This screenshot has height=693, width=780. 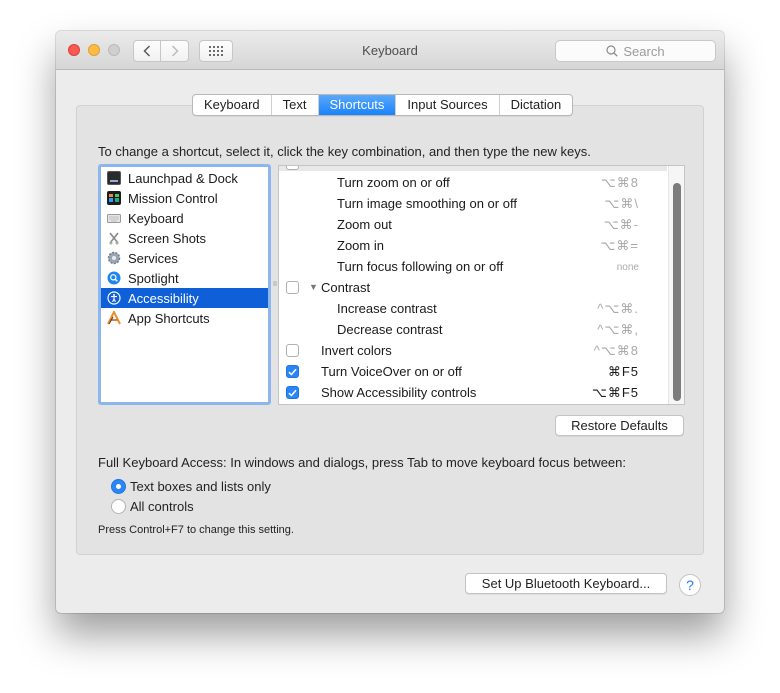 I want to click on category-label: Spotlight, so click(x=153, y=278).